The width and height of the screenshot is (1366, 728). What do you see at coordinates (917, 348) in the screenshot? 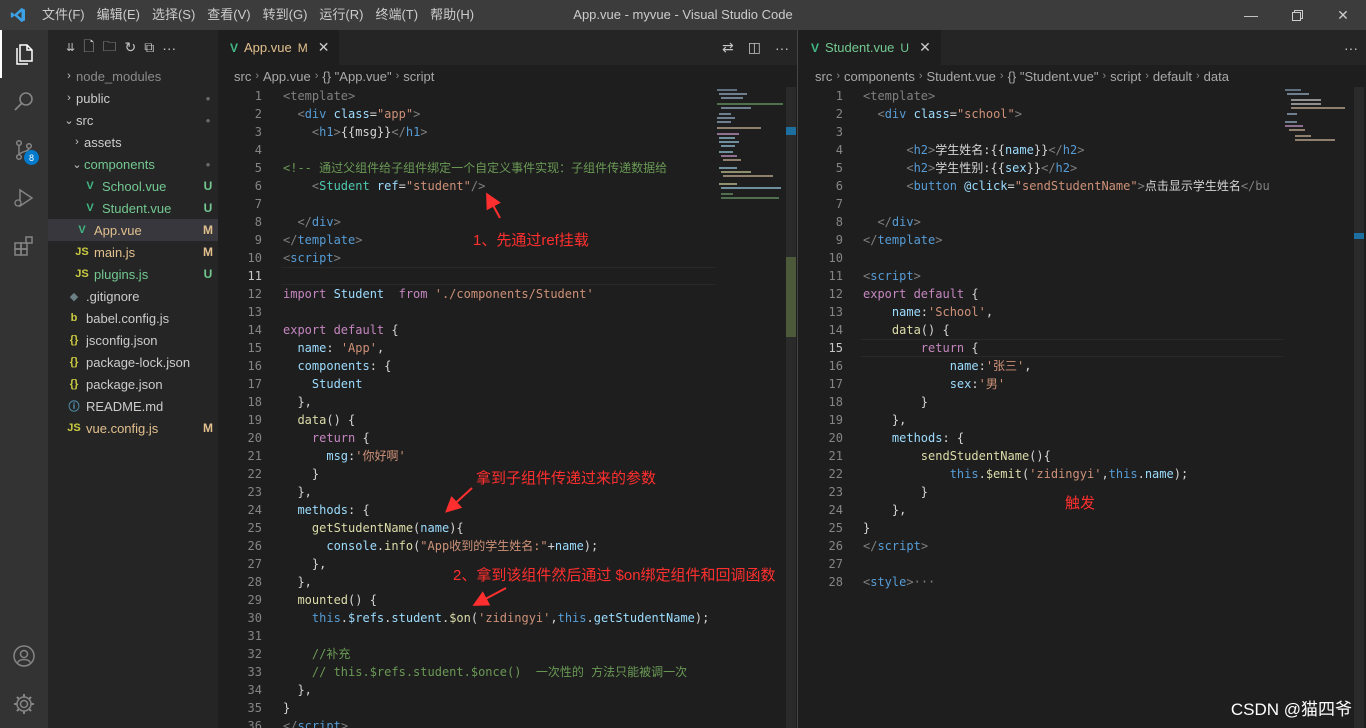
I see `code-token: return` at bounding box center [917, 348].